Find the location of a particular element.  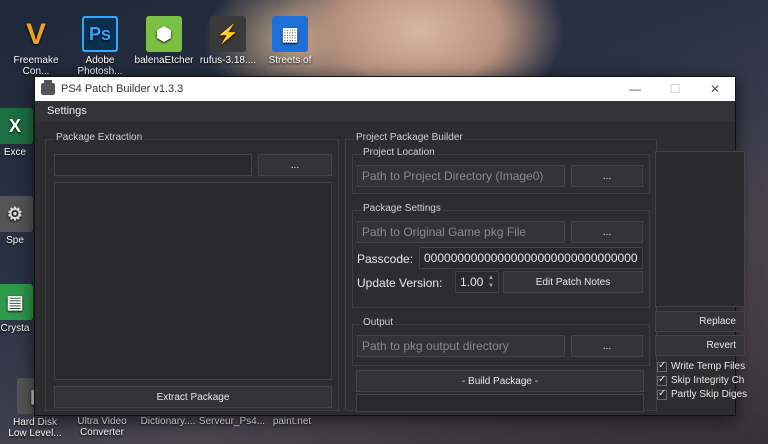

preview-panel is located at coordinates (700, 229).